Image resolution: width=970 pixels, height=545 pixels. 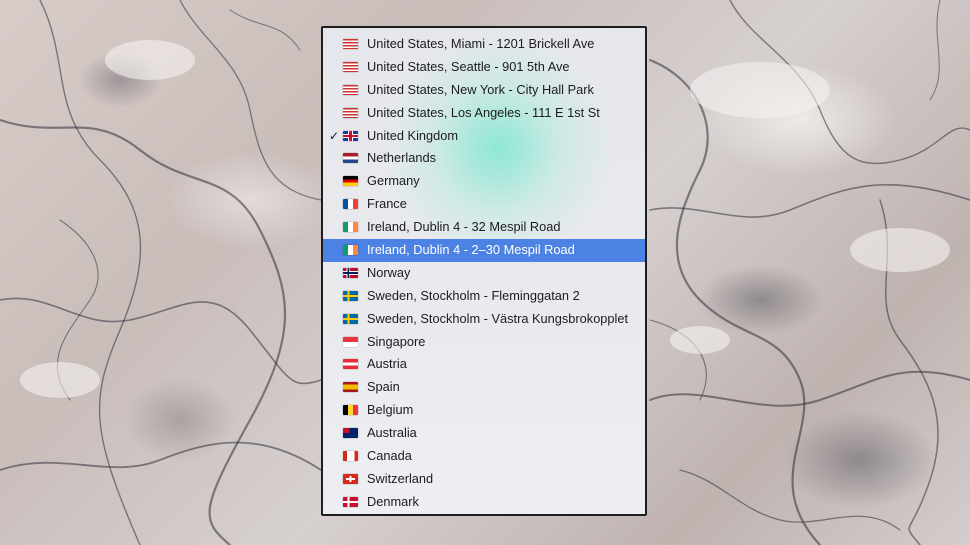 What do you see at coordinates (350, 181) in the screenshot?
I see `de-flag-icon` at bounding box center [350, 181].